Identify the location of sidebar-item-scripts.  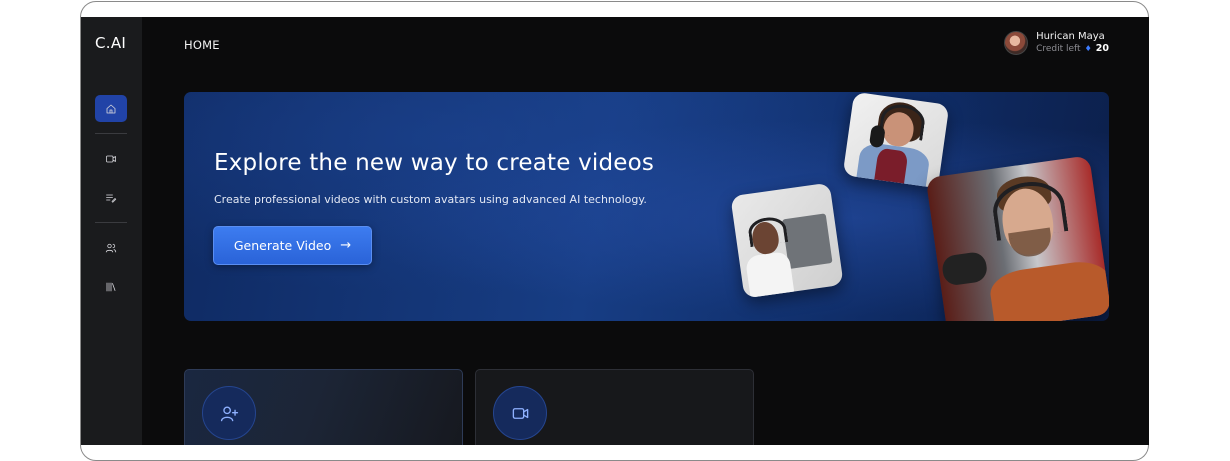
(111, 197).